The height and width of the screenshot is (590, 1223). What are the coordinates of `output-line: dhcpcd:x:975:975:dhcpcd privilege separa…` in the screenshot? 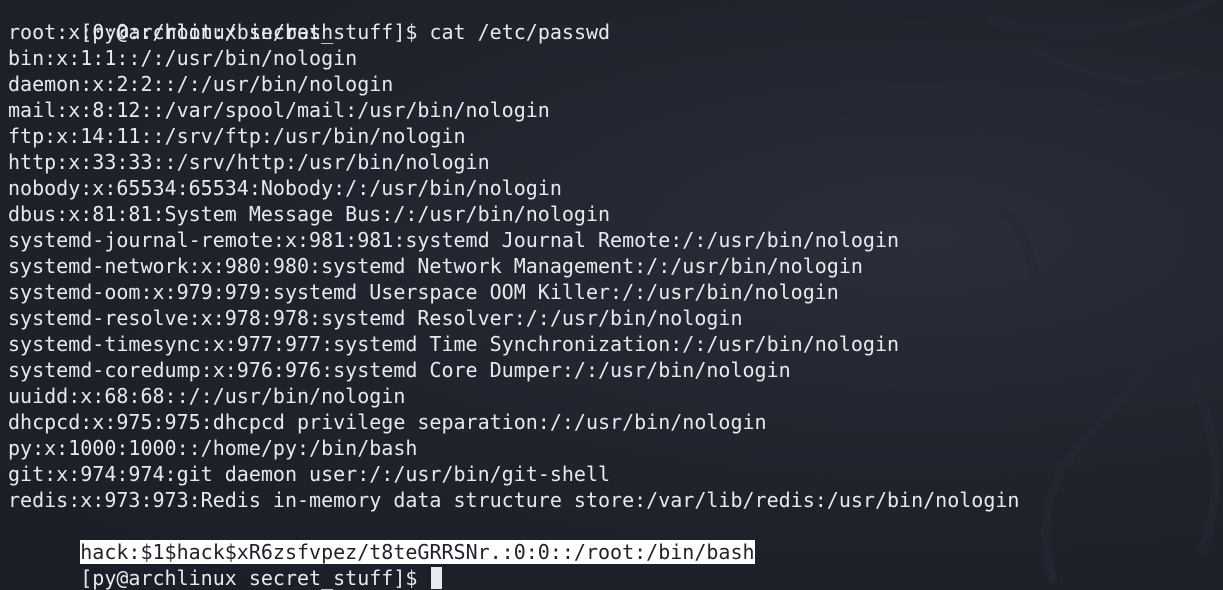 It's located at (387, 422).